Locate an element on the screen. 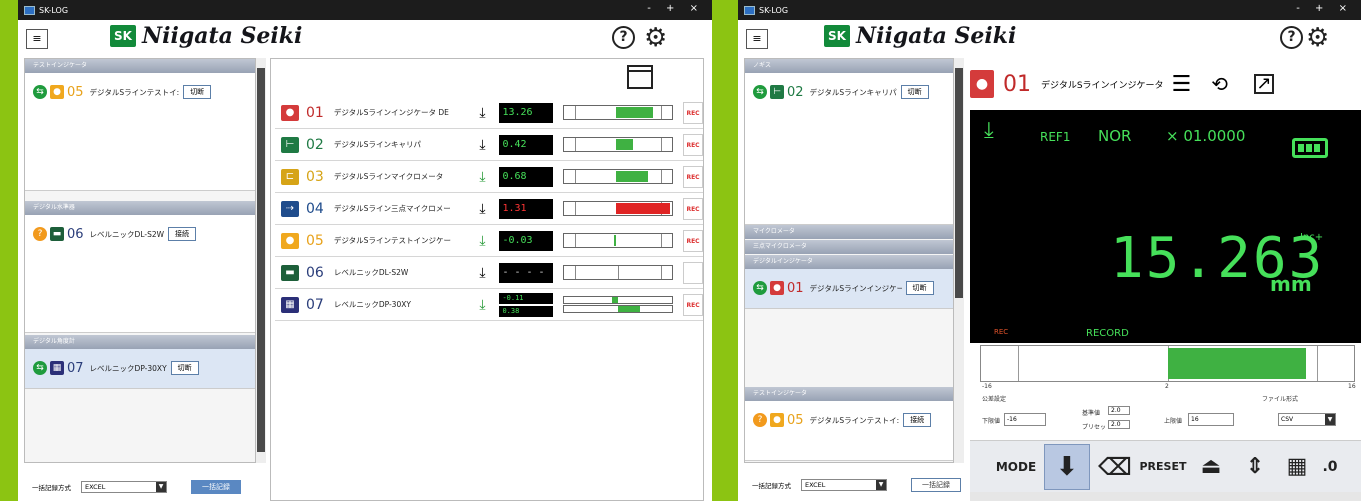 The height and width of the screenshot is (501, 1361). device-group: デジタル角度計 ⇆ ▦ 07 レベルニックDP-30XY 切断 is located at coordinates (140, 362).